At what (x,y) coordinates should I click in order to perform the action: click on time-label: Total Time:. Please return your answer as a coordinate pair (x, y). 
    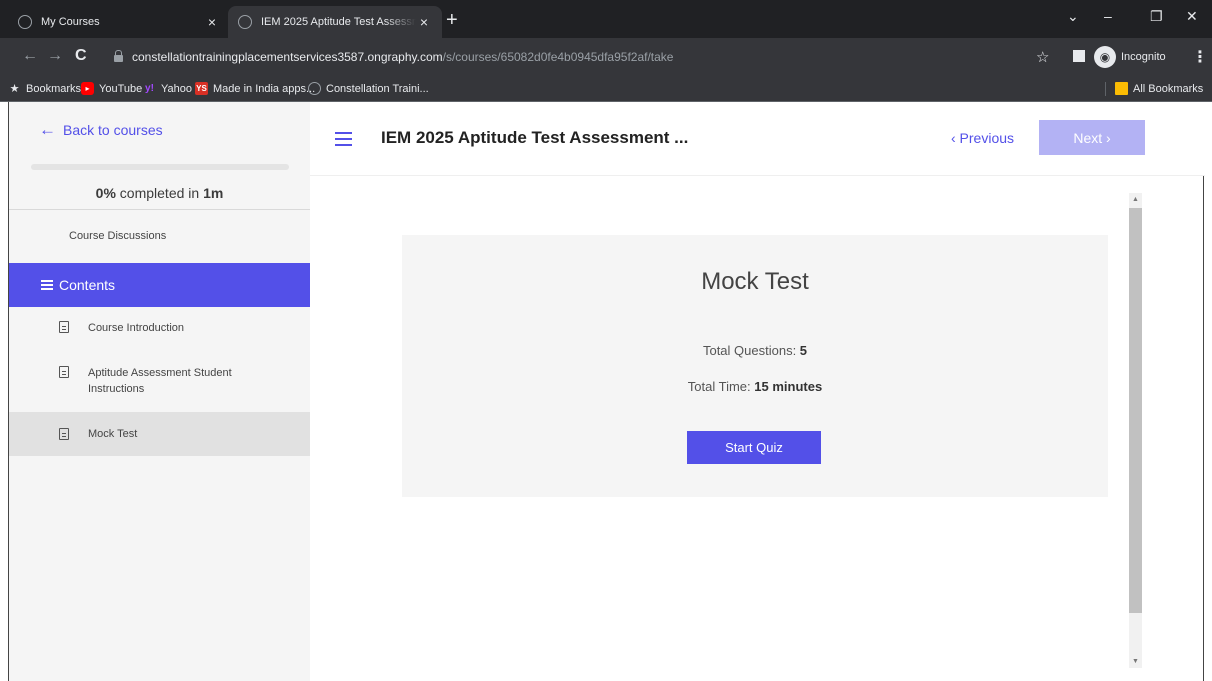
    Looking at the image, I should click on (721, 386).